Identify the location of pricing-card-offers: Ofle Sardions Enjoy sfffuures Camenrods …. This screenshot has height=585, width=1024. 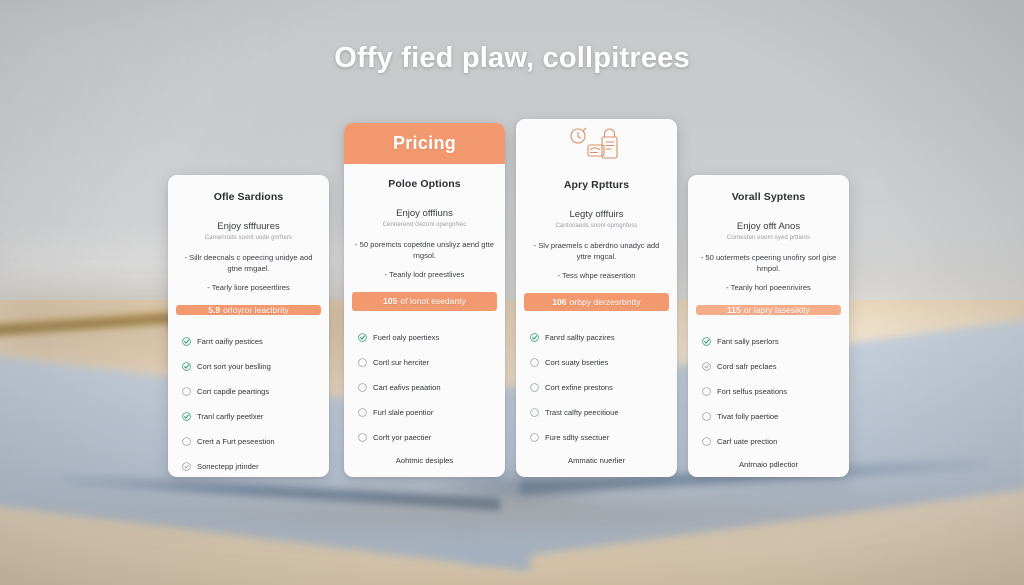
(248, 326).